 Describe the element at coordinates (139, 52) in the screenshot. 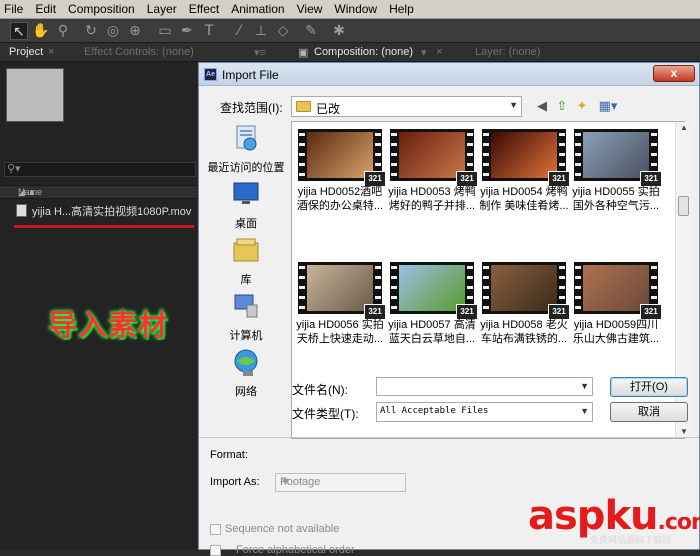

I see `tab-effect-controls: Effect Controls: (none)` at that location.